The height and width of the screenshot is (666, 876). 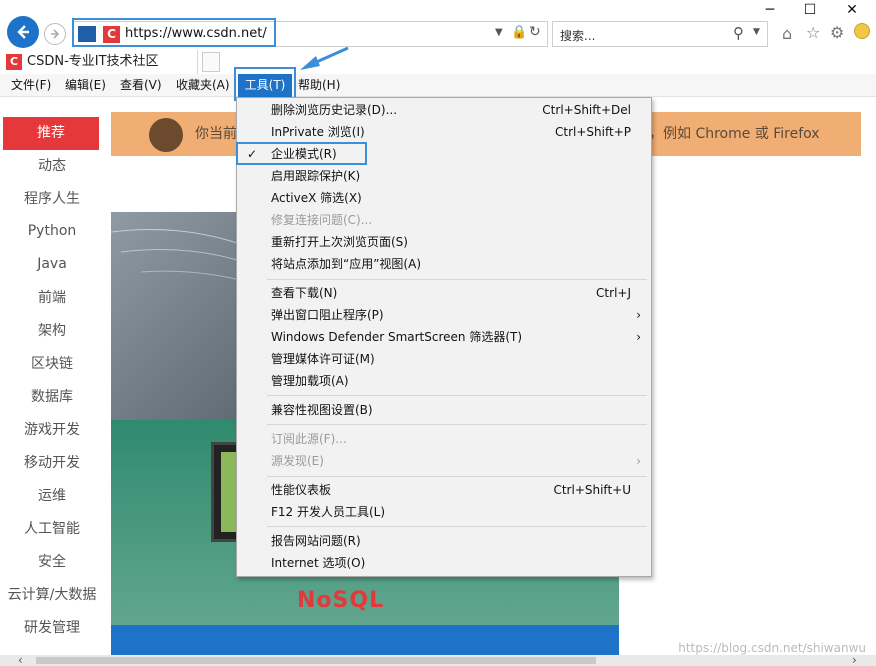 What do you see at coordinates (772, 648) in the screenshot?
I see `watermark-text: https://blog.csdn.net/shiwanwu` at bounding box center [772, 648].